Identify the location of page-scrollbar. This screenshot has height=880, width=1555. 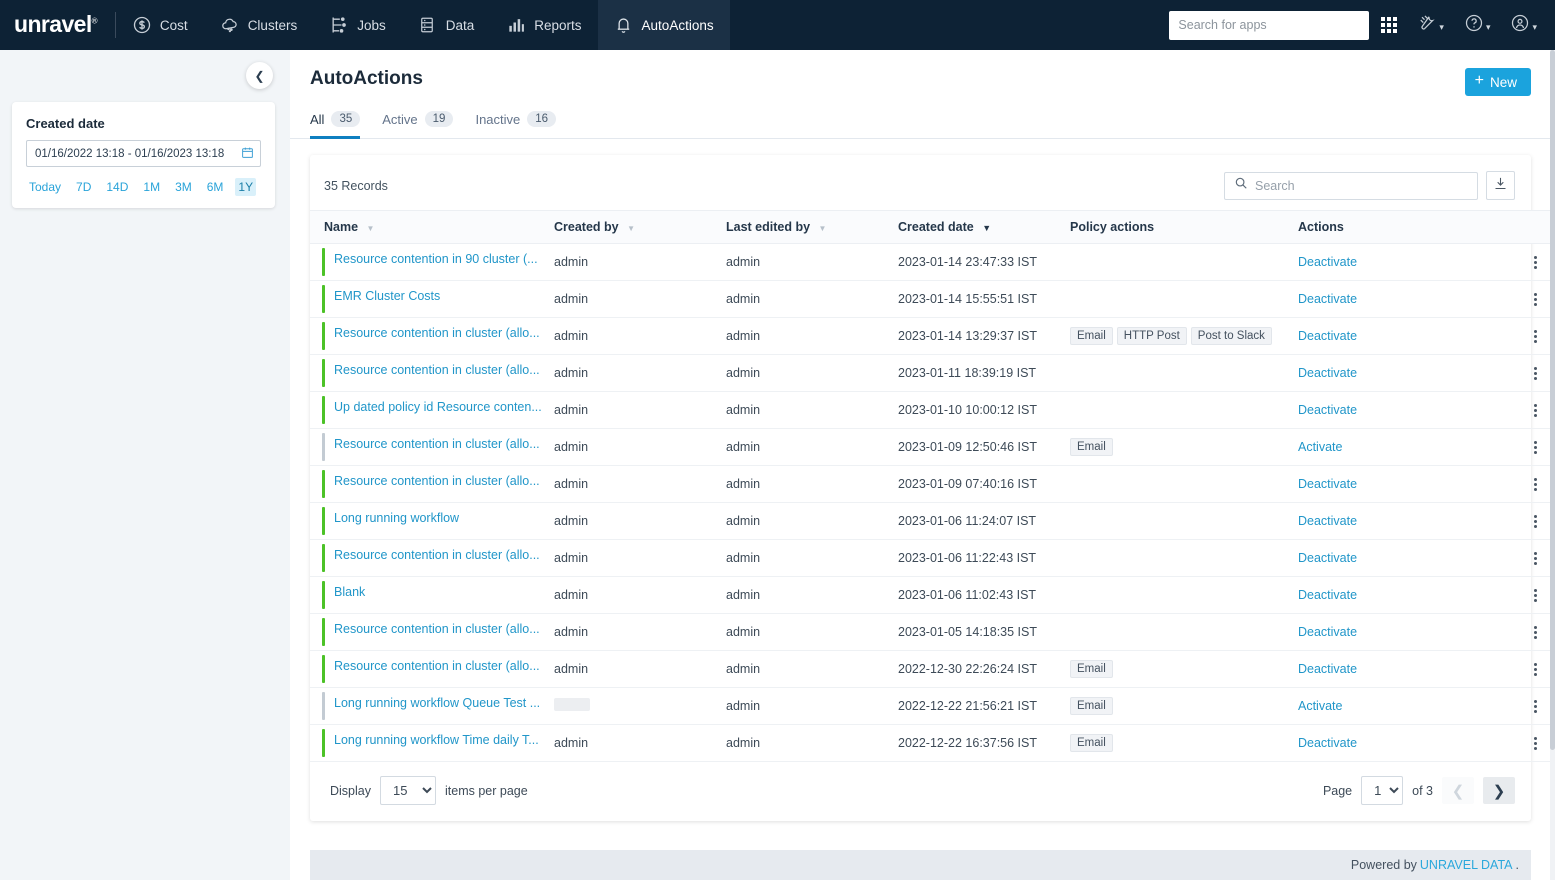
(1552, 465).